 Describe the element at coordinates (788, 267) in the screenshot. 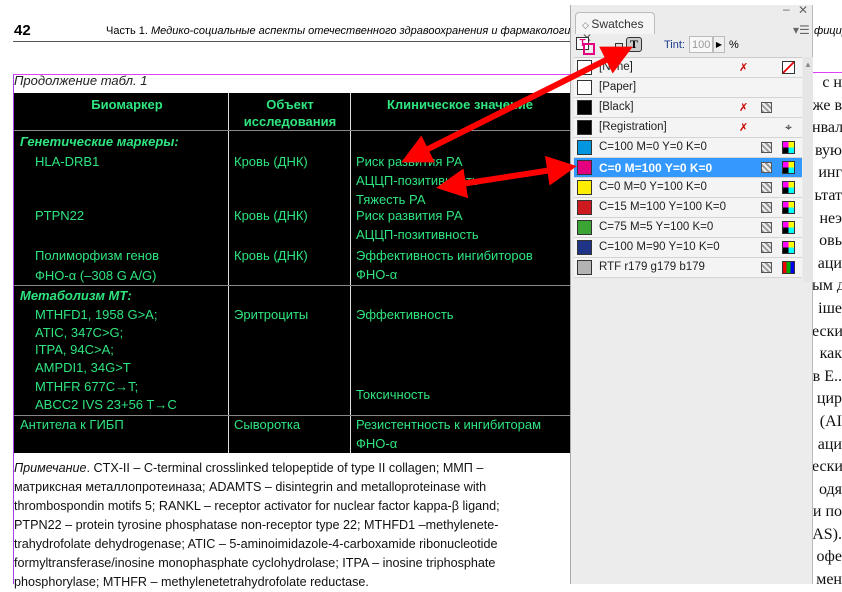

I see `rgb-mode-icon` at that location.